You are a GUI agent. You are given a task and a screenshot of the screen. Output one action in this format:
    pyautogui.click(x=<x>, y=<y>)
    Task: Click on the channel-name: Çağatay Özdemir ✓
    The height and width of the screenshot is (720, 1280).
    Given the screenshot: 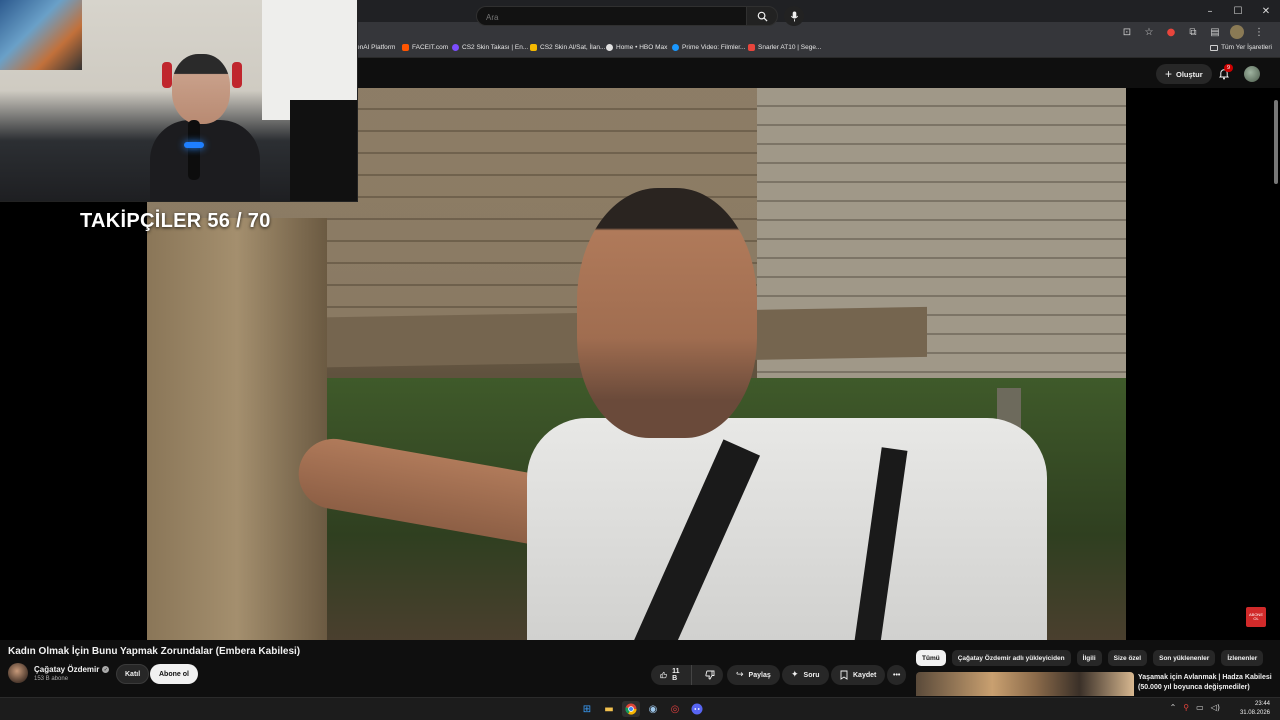 What is the action you would take?
    pyautogui.click(x=72, y=669)
    